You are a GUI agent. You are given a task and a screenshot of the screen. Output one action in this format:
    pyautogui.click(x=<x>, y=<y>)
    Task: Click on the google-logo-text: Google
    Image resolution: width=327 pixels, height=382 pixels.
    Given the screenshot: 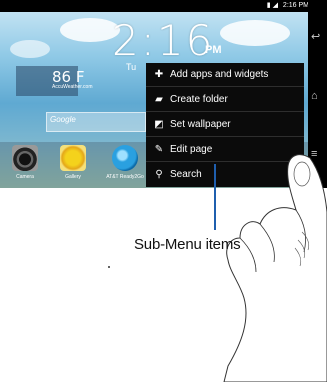 What is the action you would take?
    pyautogui.click(x=63, y=119)
    